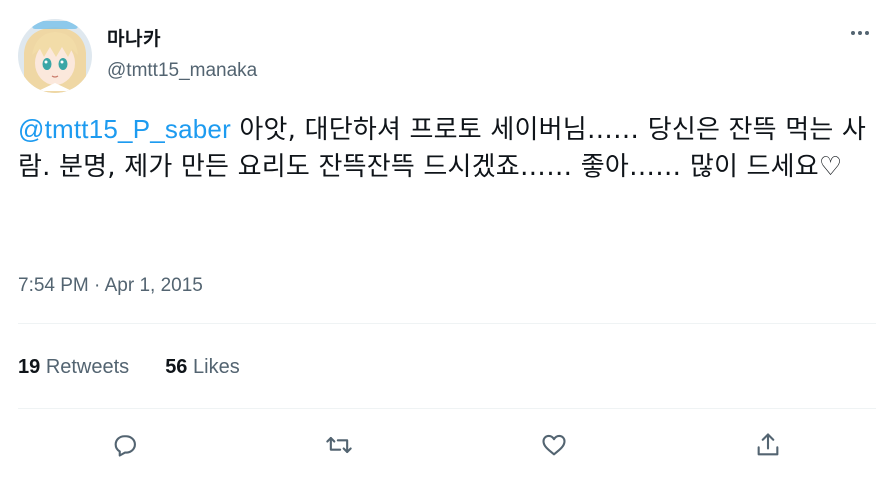 The height and width of the screenshot is (499, 894). I want to click on action-bar, so click(447, 445).